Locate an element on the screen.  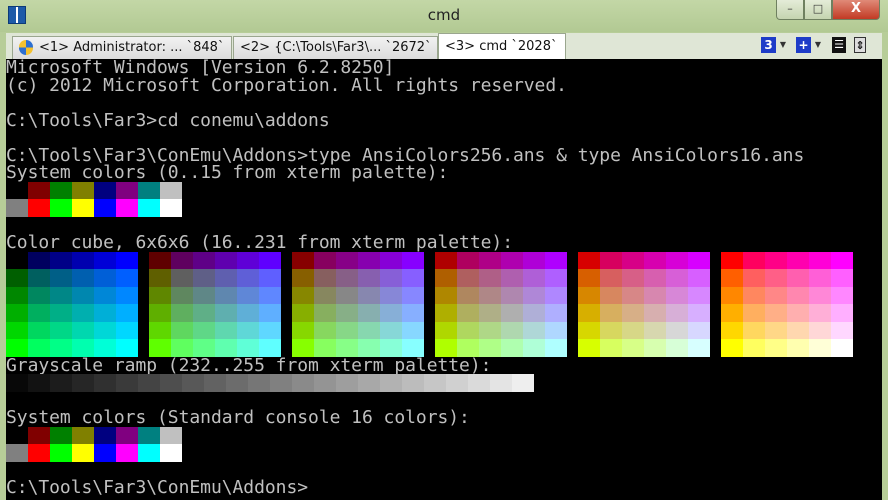
scroll-icon: ⇕ is located at coordinates (860, 45).